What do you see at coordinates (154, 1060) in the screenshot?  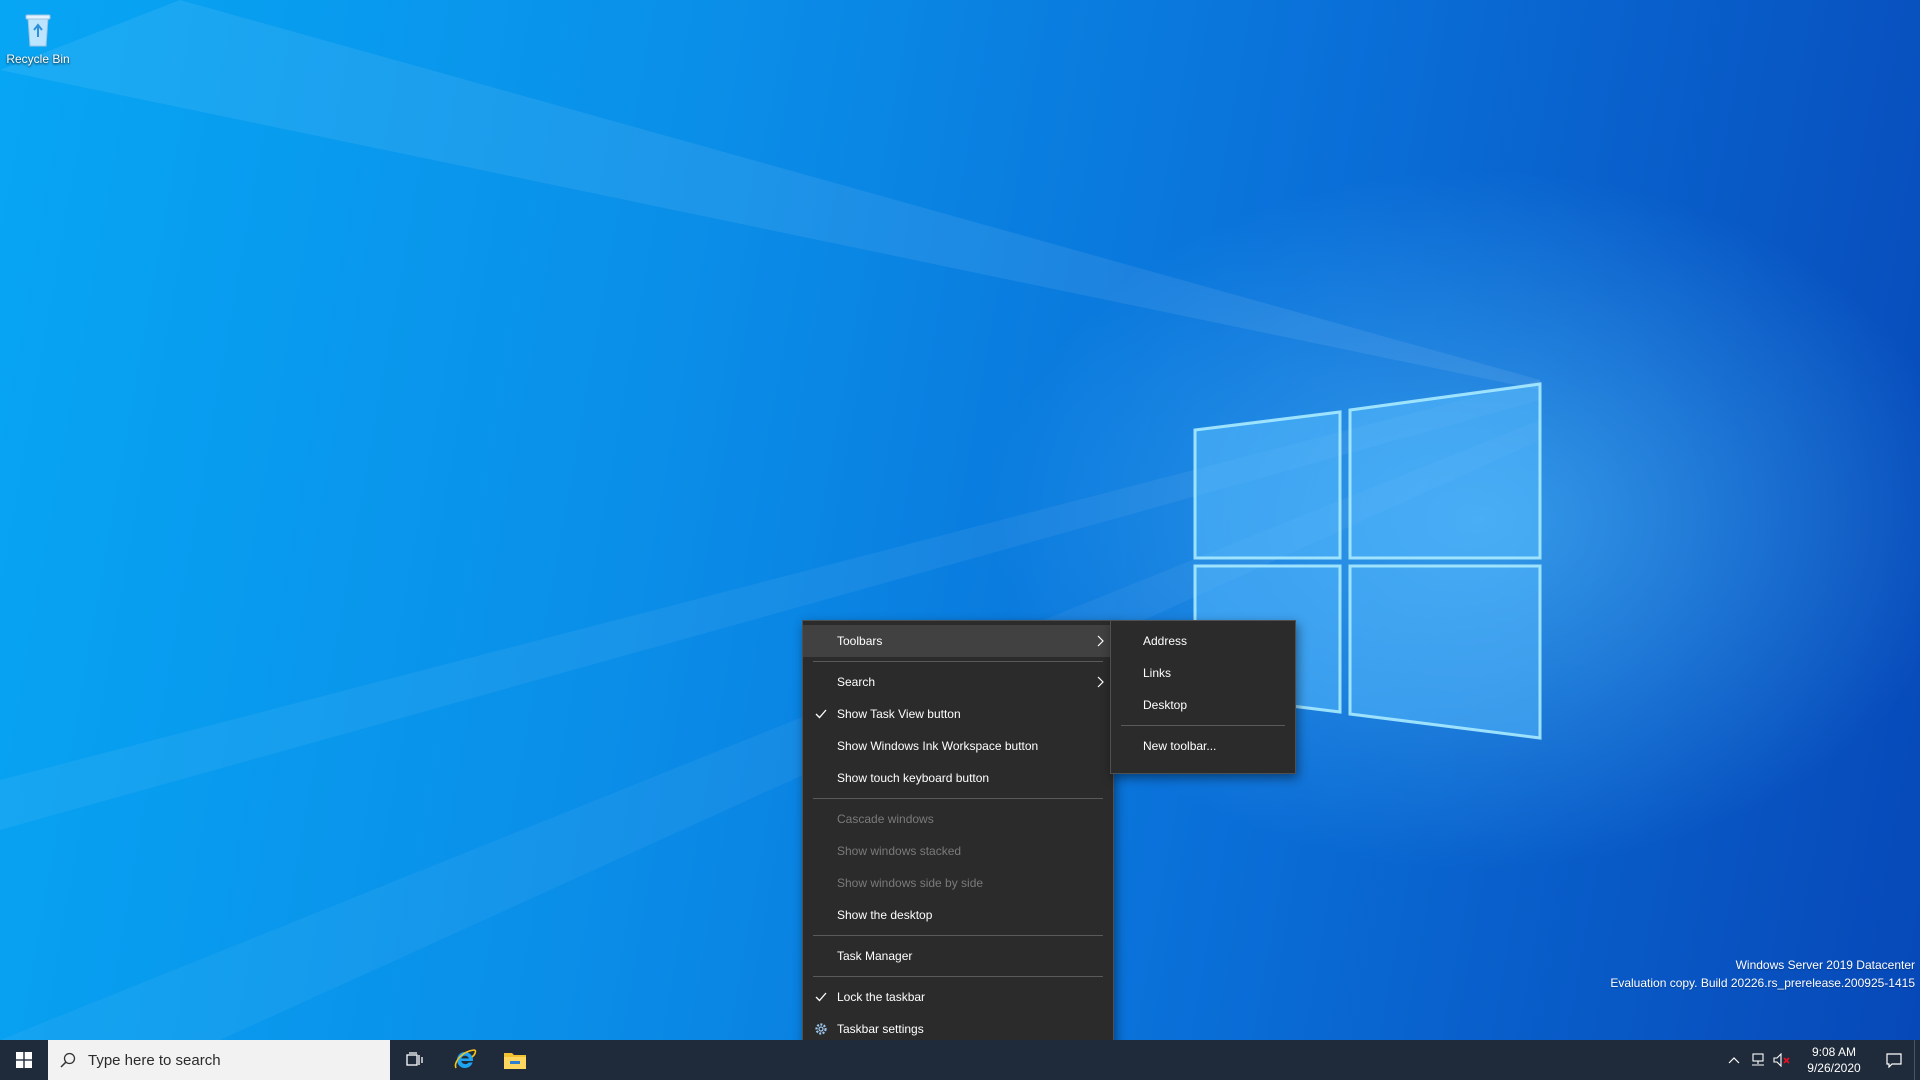 I see `search-placeholder: Type here to search` at bounding box center [154, 1060].